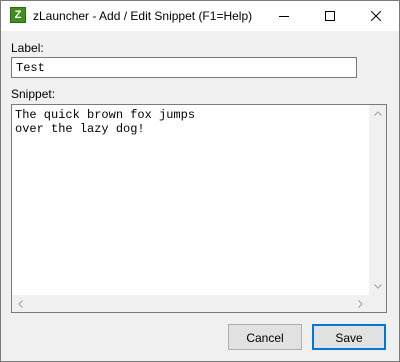  I want to click on maximize-icon, so click(330, 16).